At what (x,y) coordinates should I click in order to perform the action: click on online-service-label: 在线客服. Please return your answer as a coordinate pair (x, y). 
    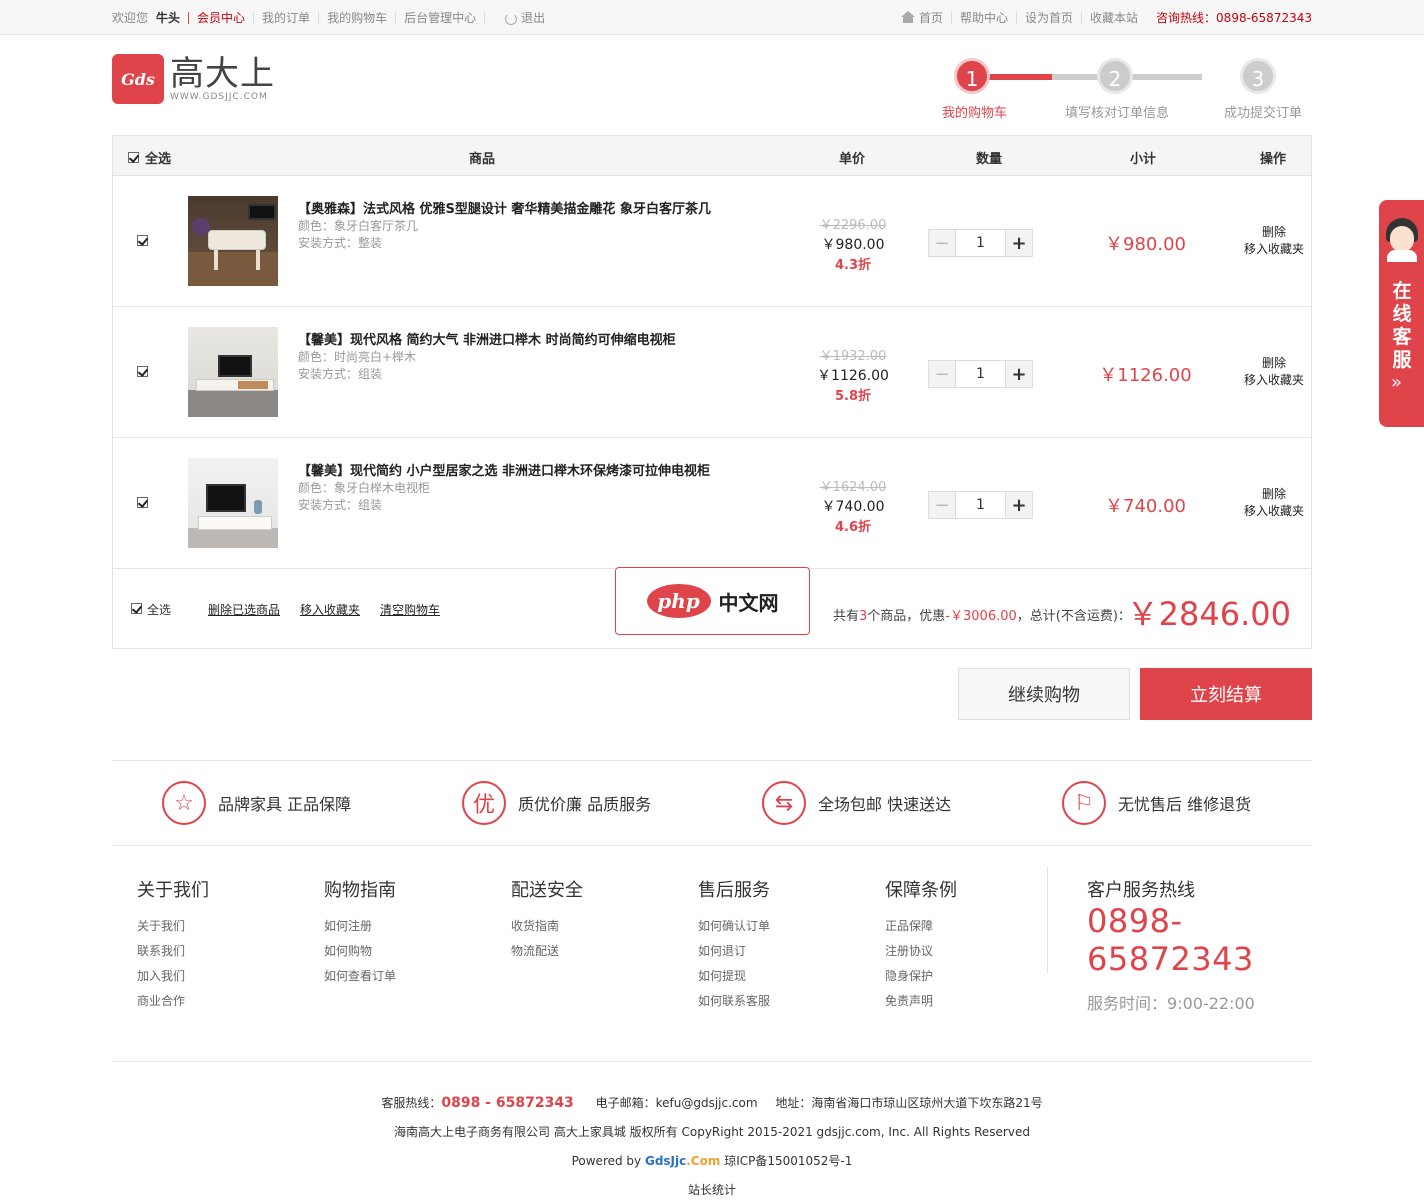
    Looking at the image, I should click on (1402, 325).